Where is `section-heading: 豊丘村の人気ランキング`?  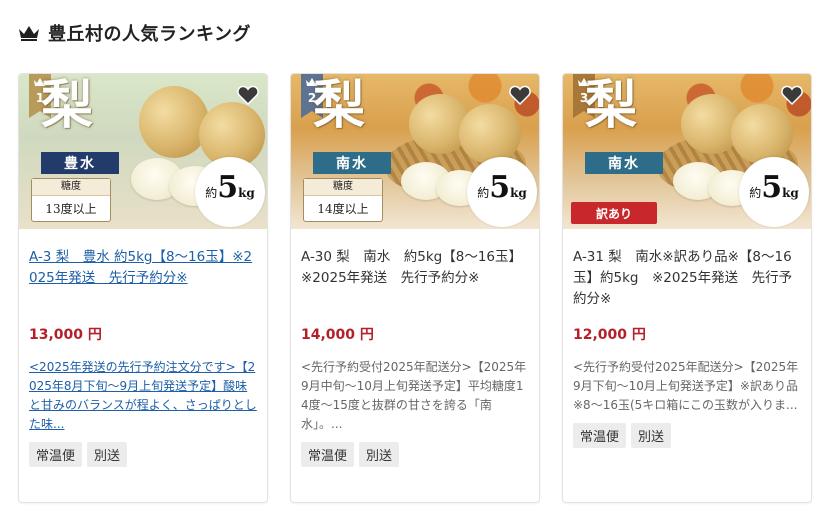 section-heading: 豊丘村の人気ランキング is located at coordinates (134, 33).